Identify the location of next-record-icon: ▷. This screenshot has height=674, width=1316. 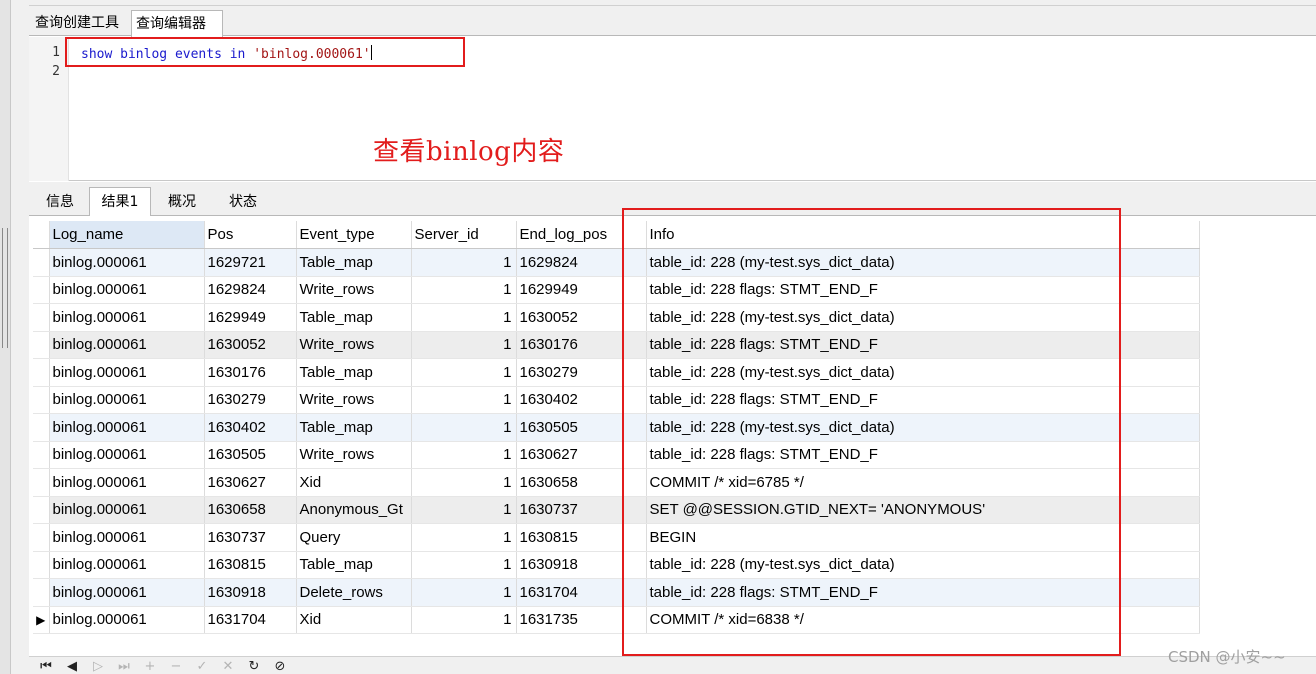
(98, 666).